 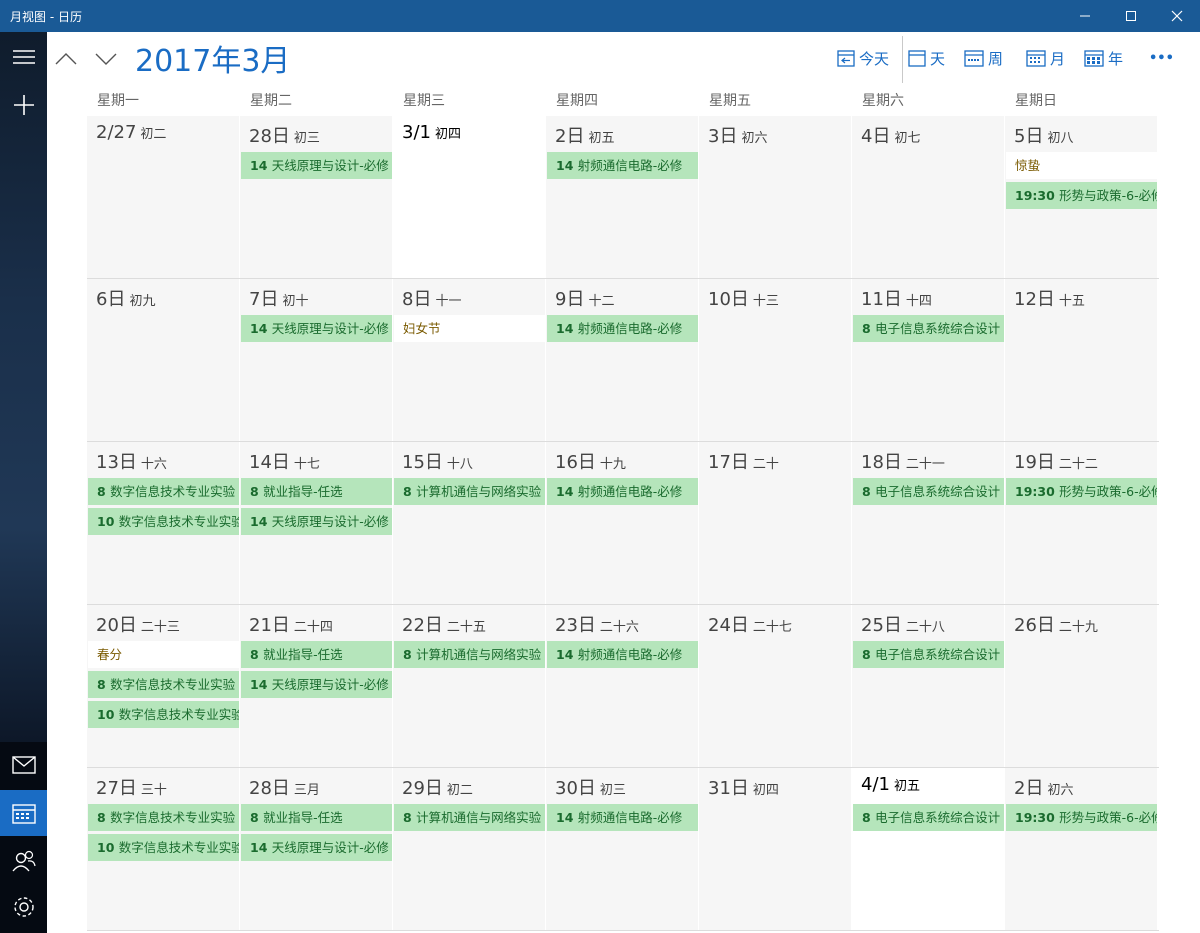 What do you see at coordinates (313, 627) in the screenshot?
I see `lunar-date-label: 二十四` at bounding box center [313, 627].